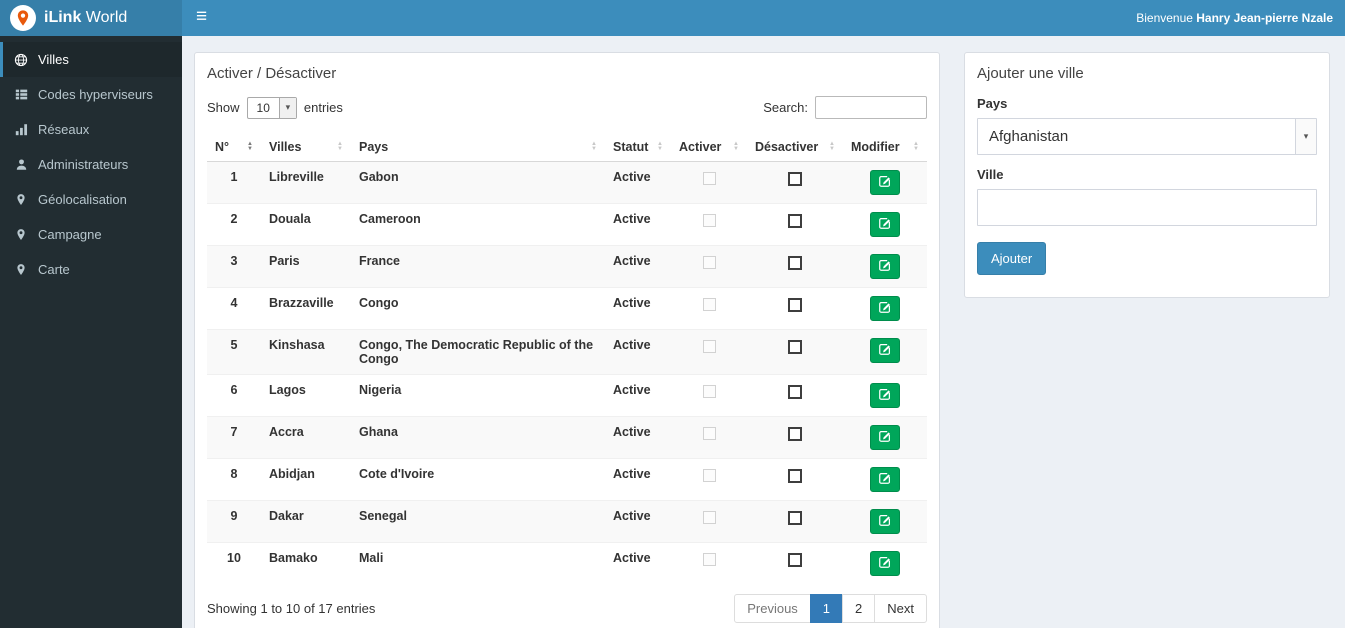 Image resolution: width=1345 pixels, height=628 pixels. What do you see at coordinates (306, 266) in the screenshot?
I see `cell-ville: Paris` at bounding box center [306, 266].